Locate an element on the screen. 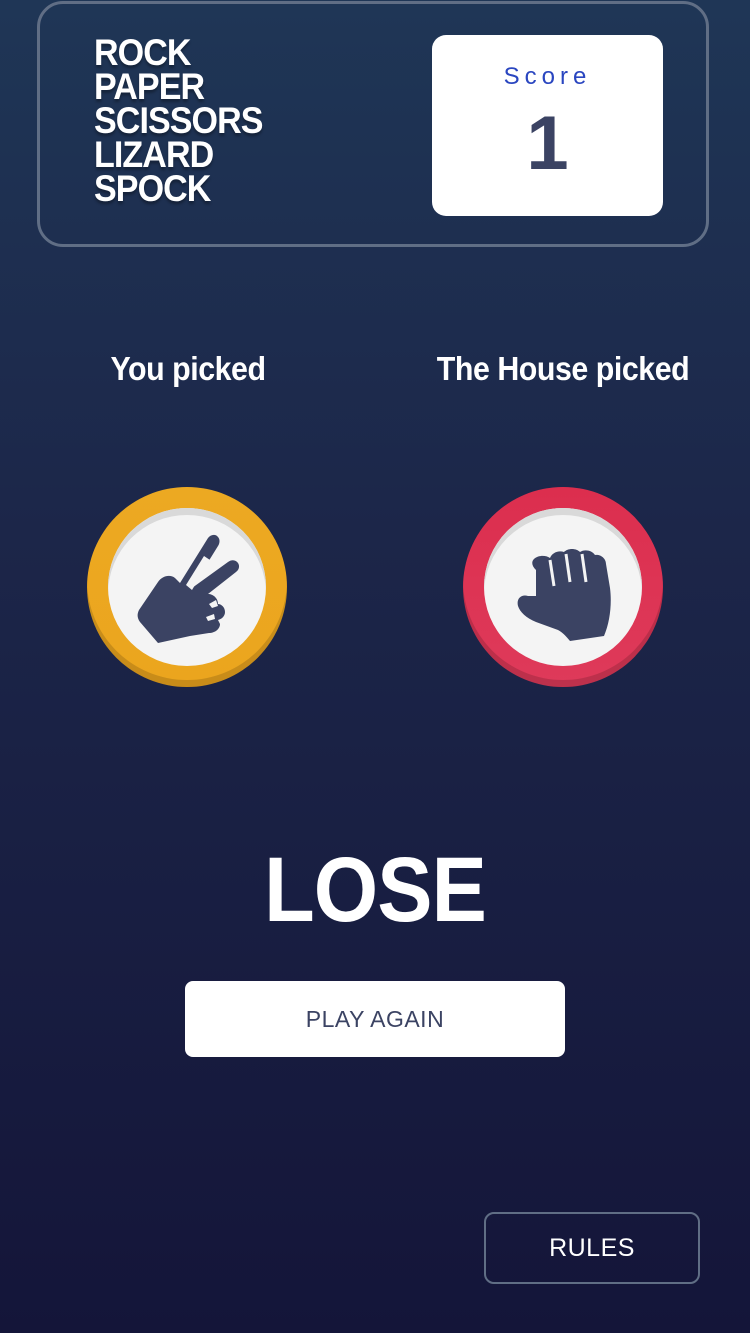  score-label: Score is located at coordinates (547, 76).